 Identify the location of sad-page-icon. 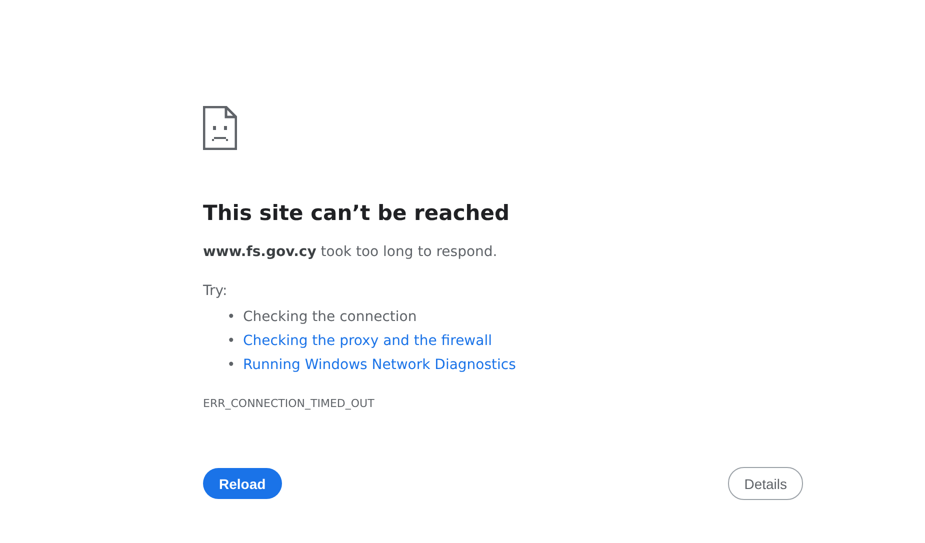
(220, 128).